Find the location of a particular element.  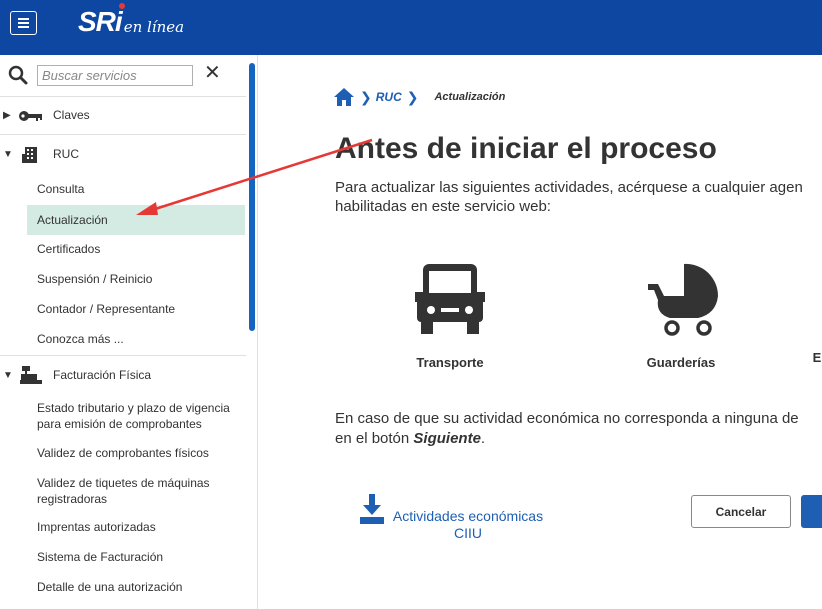

home-icon is located at coordinates (344, 97).